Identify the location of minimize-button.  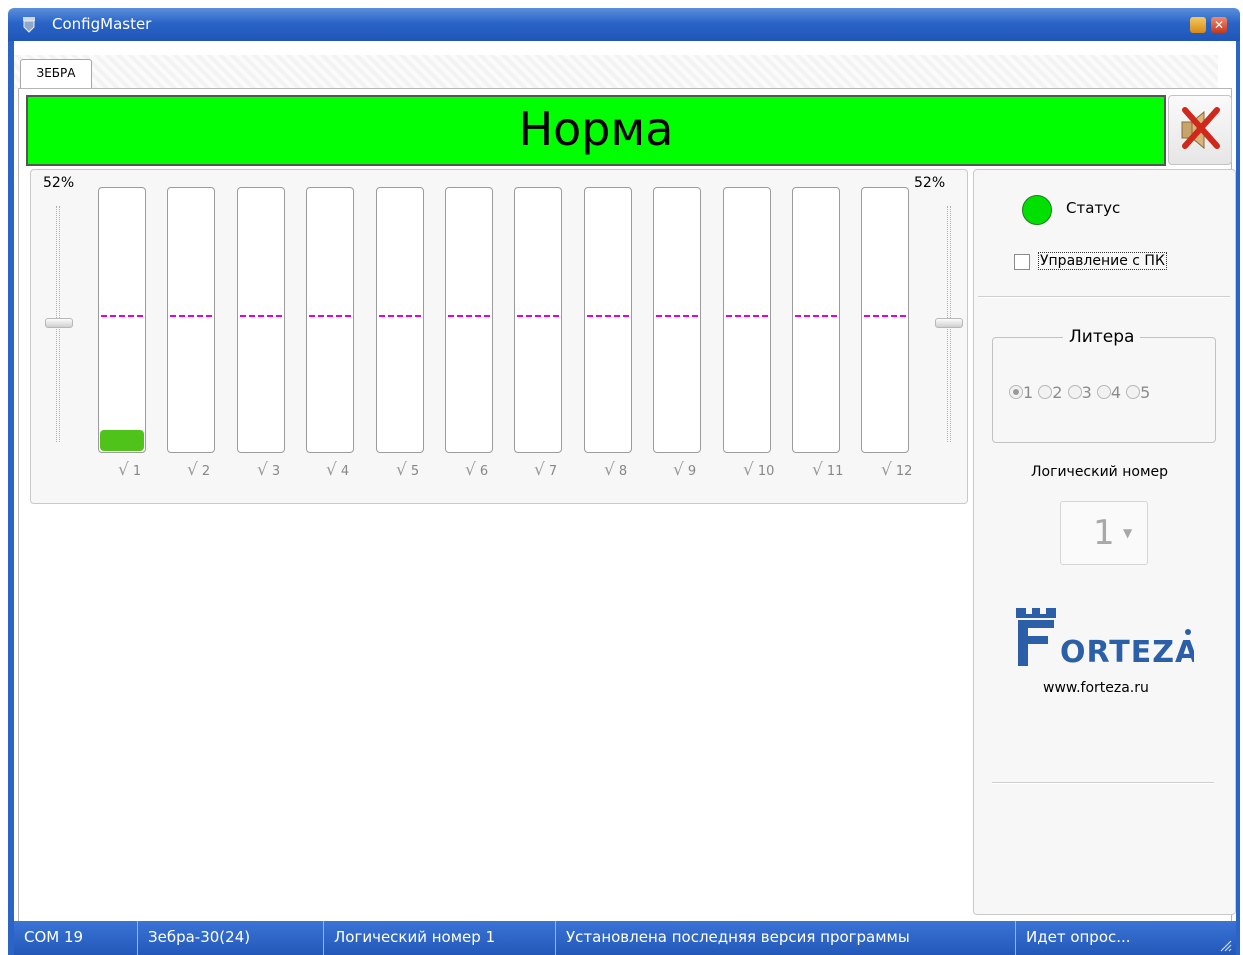
(1198, 25).